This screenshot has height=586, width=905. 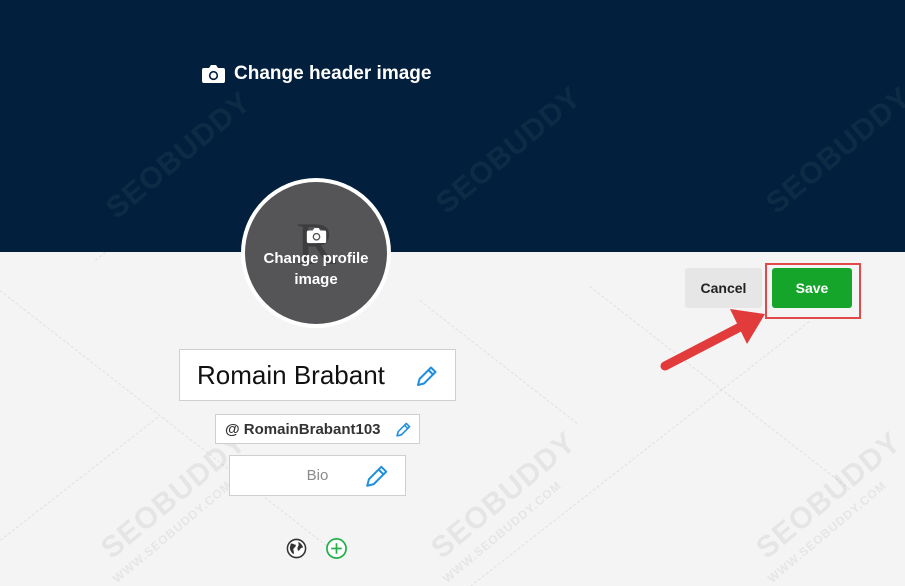 I want to click on change-header-image-button: Change header image, so click(x=316, y=74).